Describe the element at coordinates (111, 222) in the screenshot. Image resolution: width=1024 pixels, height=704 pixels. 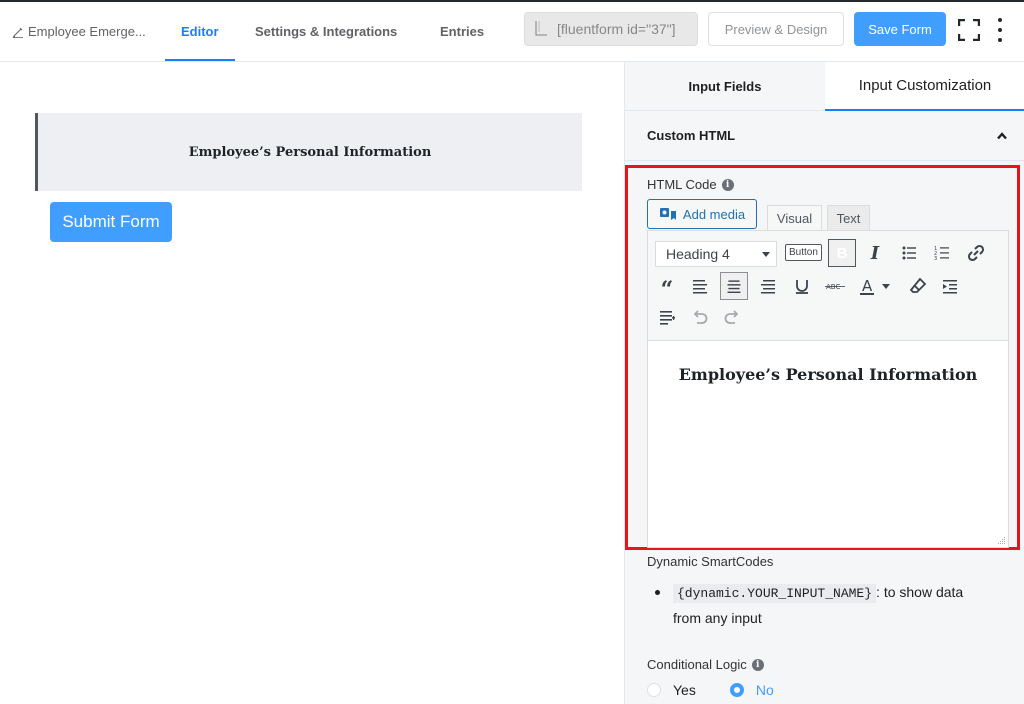
I see `submit-form-button: Submit Form` at that location.